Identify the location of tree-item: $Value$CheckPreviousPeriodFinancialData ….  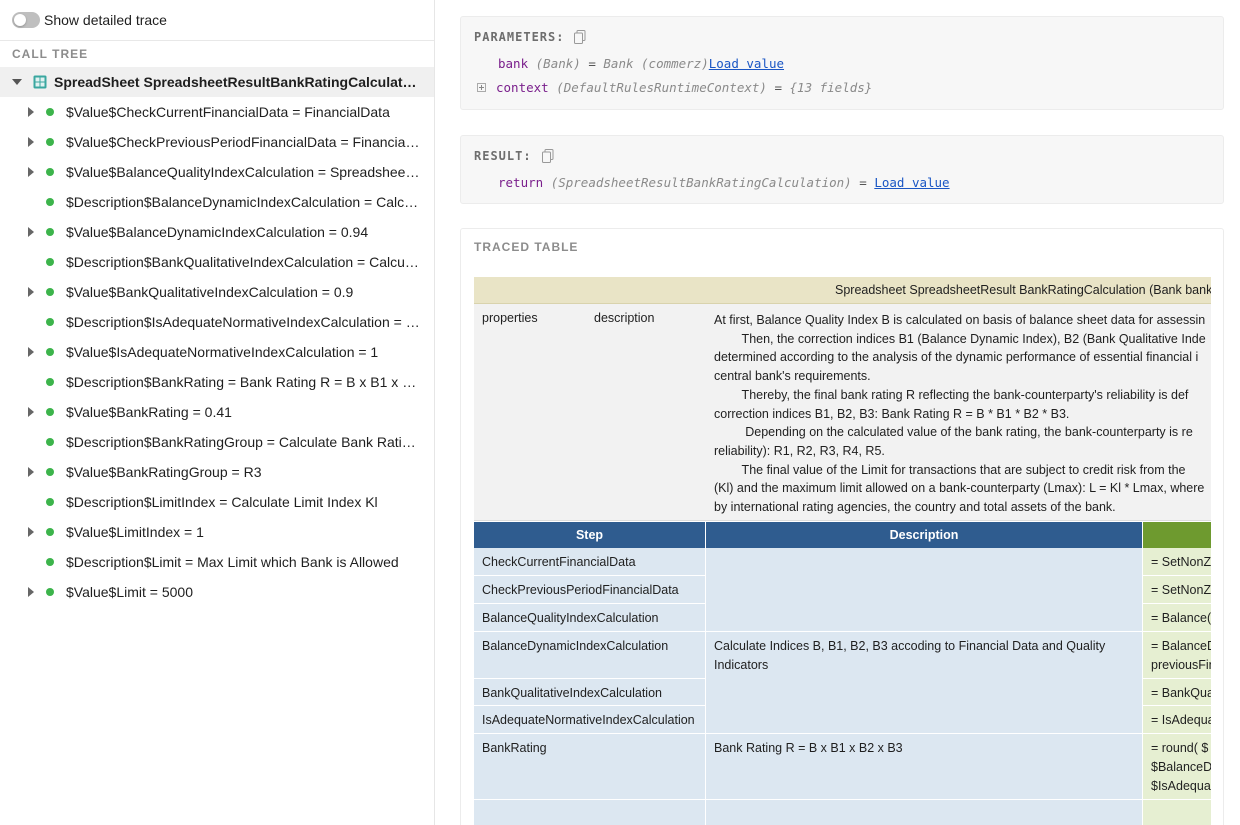
(217, 142).